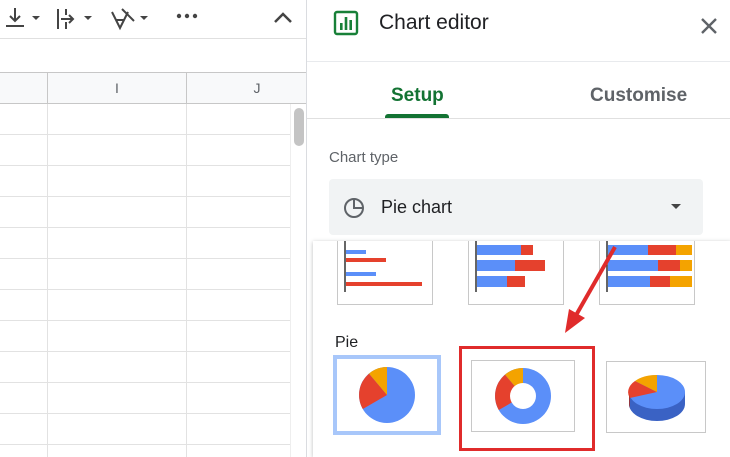  Describe the element at coordinates (527, 398) in the screenshot. I see `doughnut-highlight-box` at that location.